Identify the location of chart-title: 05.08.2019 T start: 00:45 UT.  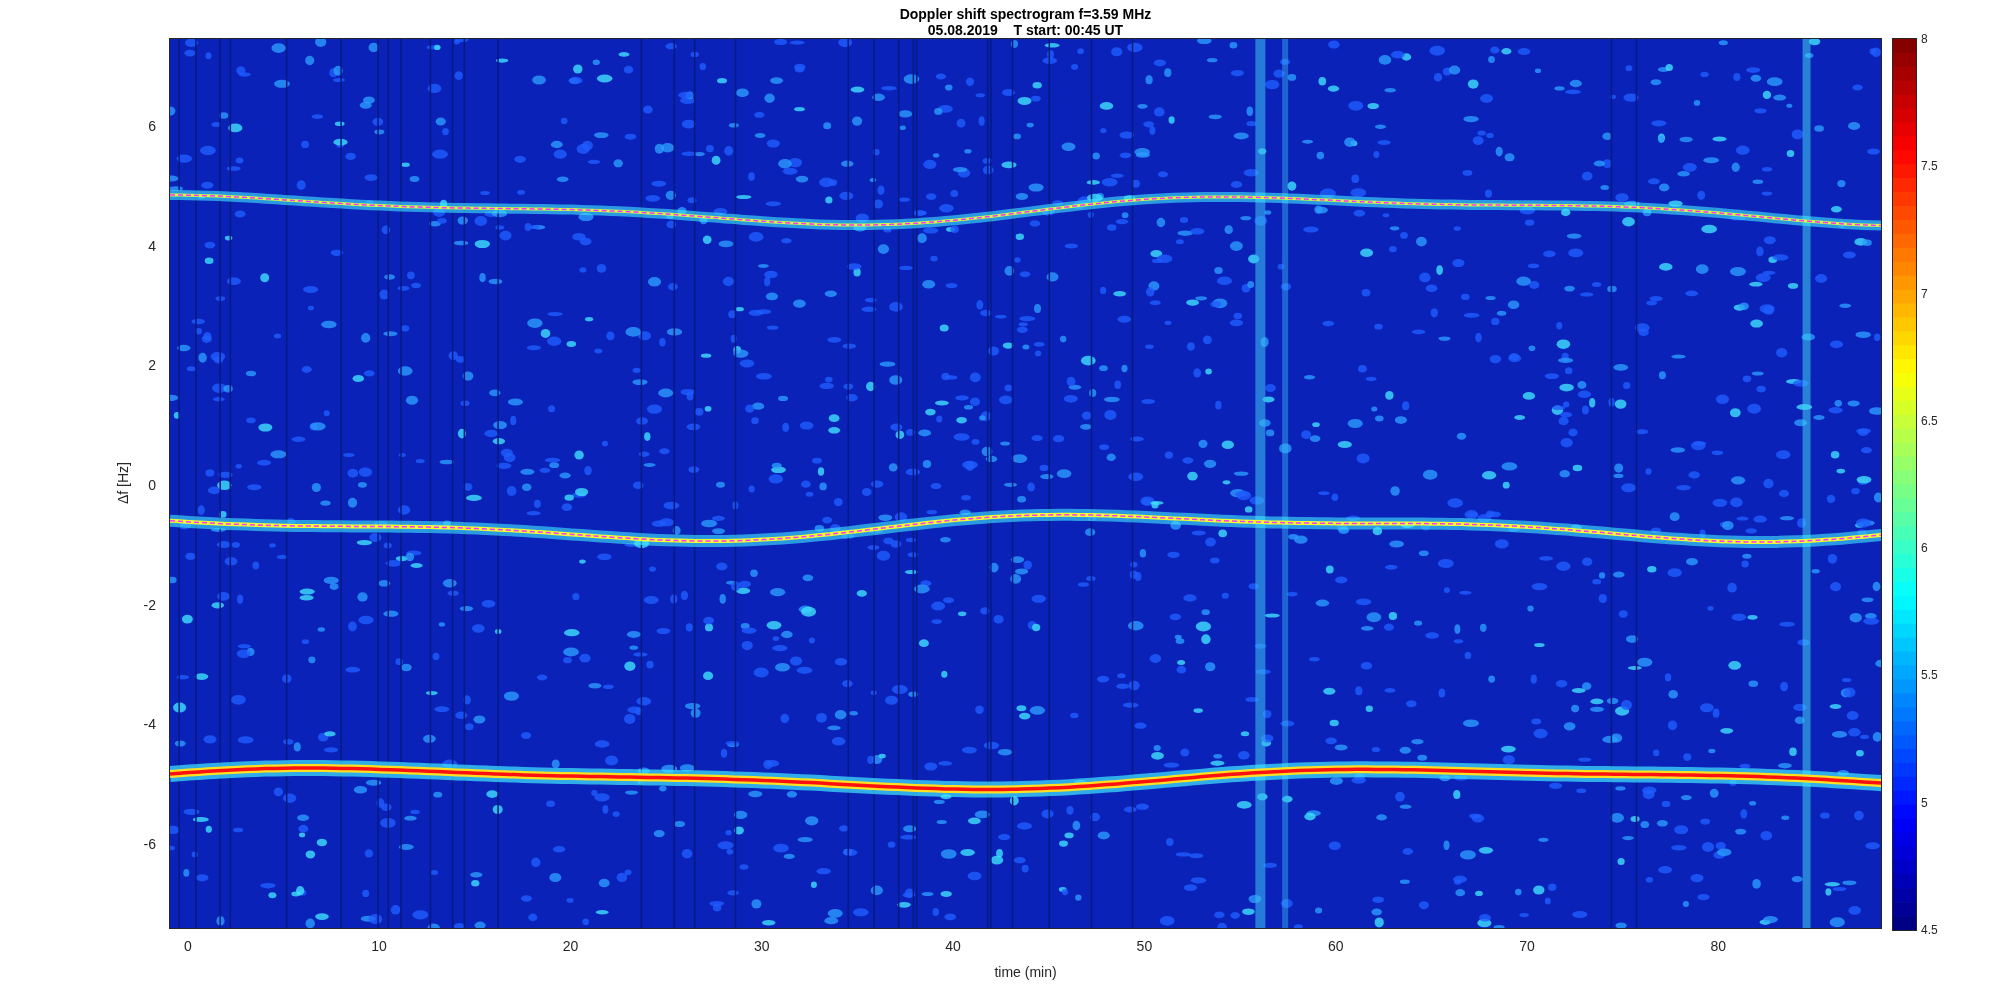
(1025, 30).